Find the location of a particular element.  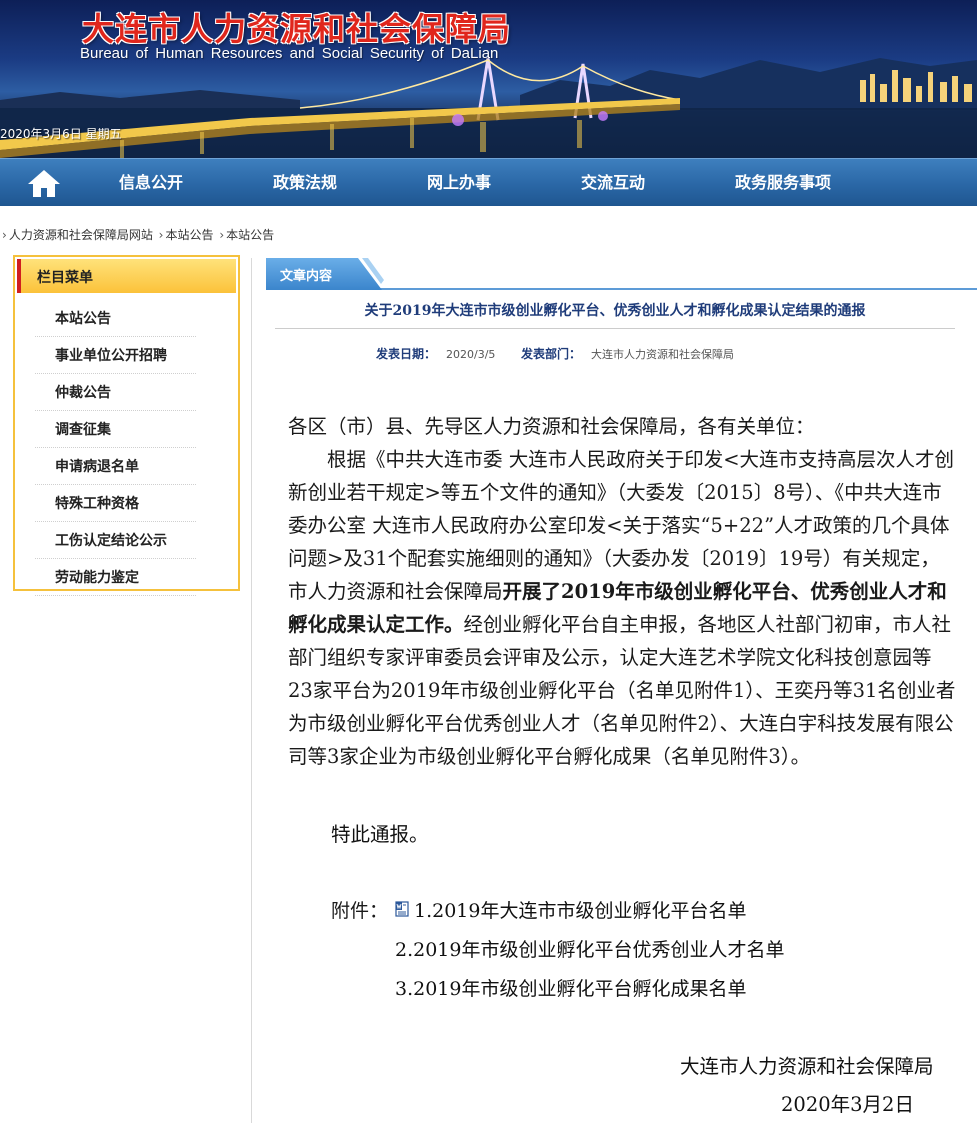

menu-item-work-ability: 劳动能力鉴定 is located at coordinates (126, 578).